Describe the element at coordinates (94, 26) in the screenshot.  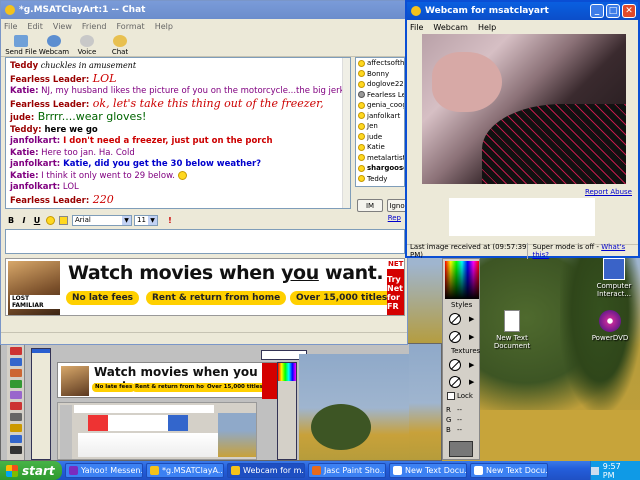
I see `menu-friend: Friend` at that location.